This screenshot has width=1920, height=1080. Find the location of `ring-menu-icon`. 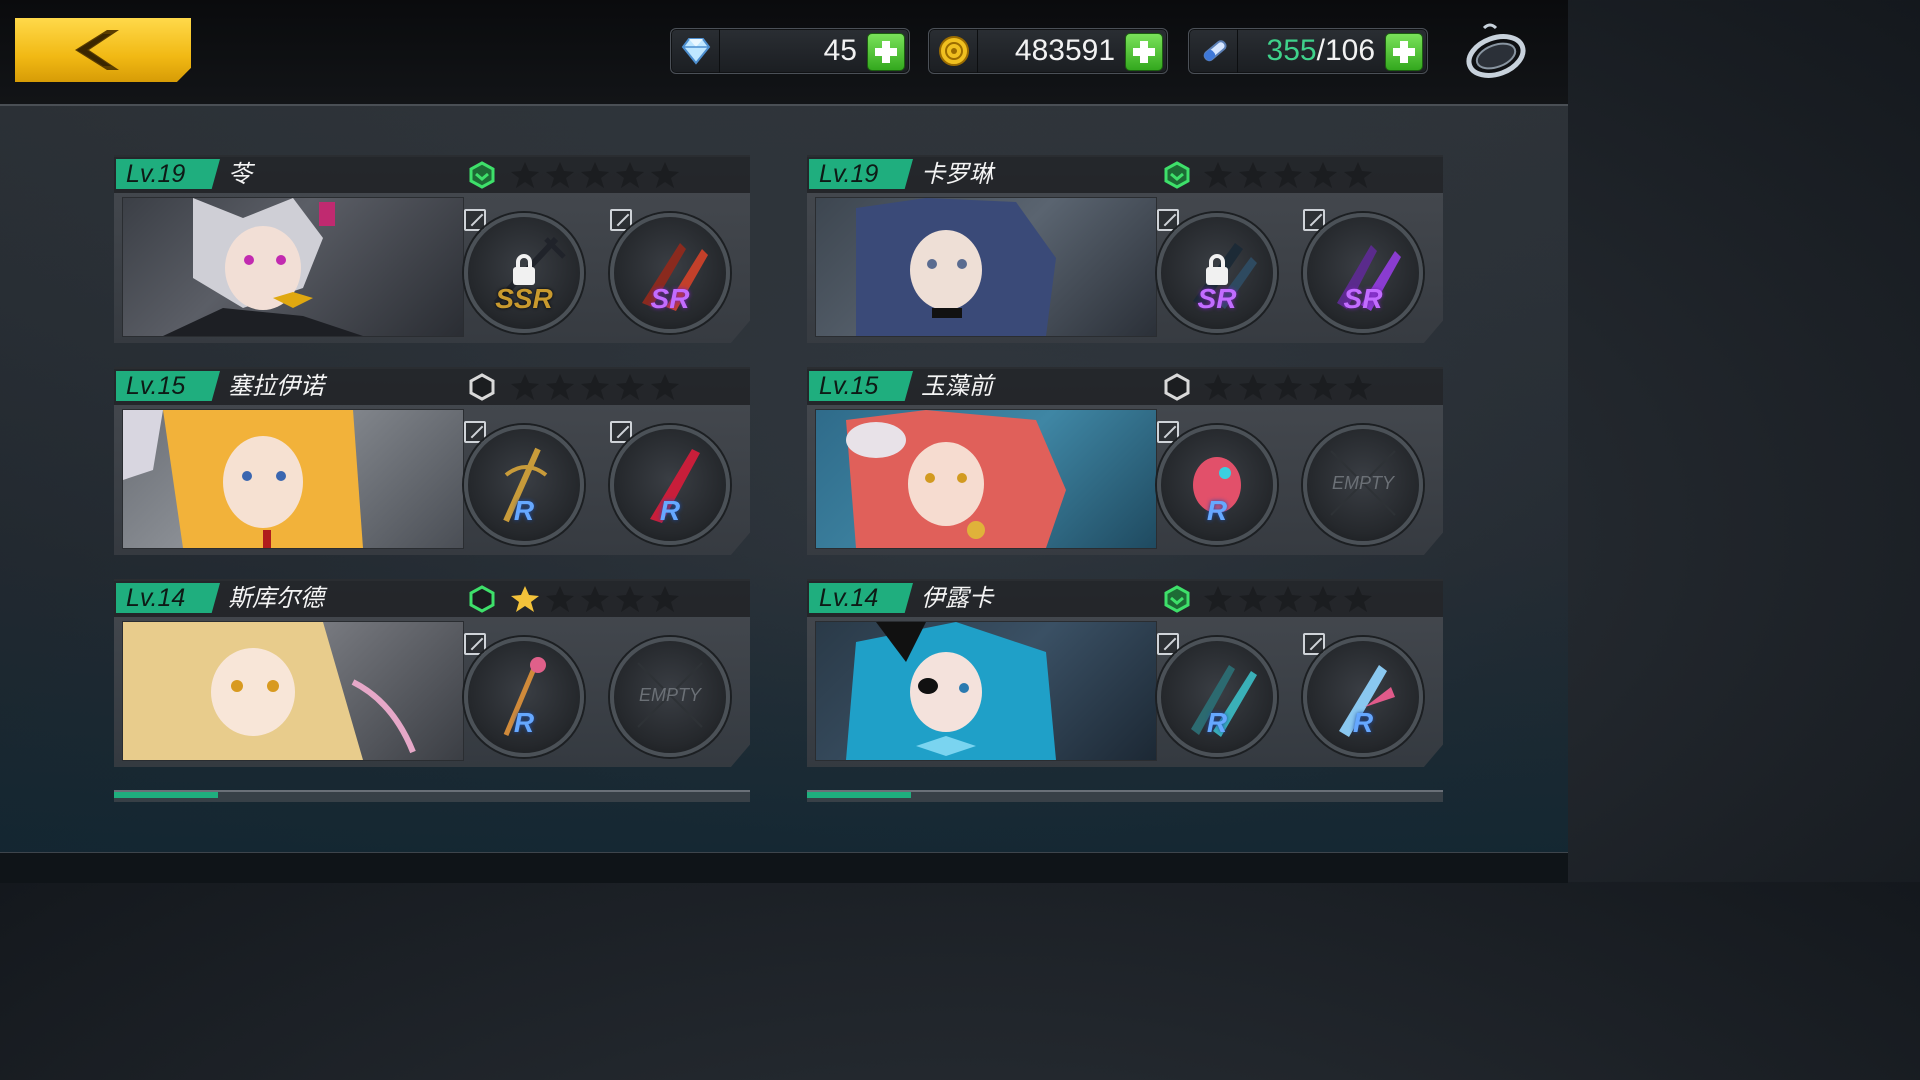

ring-menu-icon is located at coordinates (1496, 50).